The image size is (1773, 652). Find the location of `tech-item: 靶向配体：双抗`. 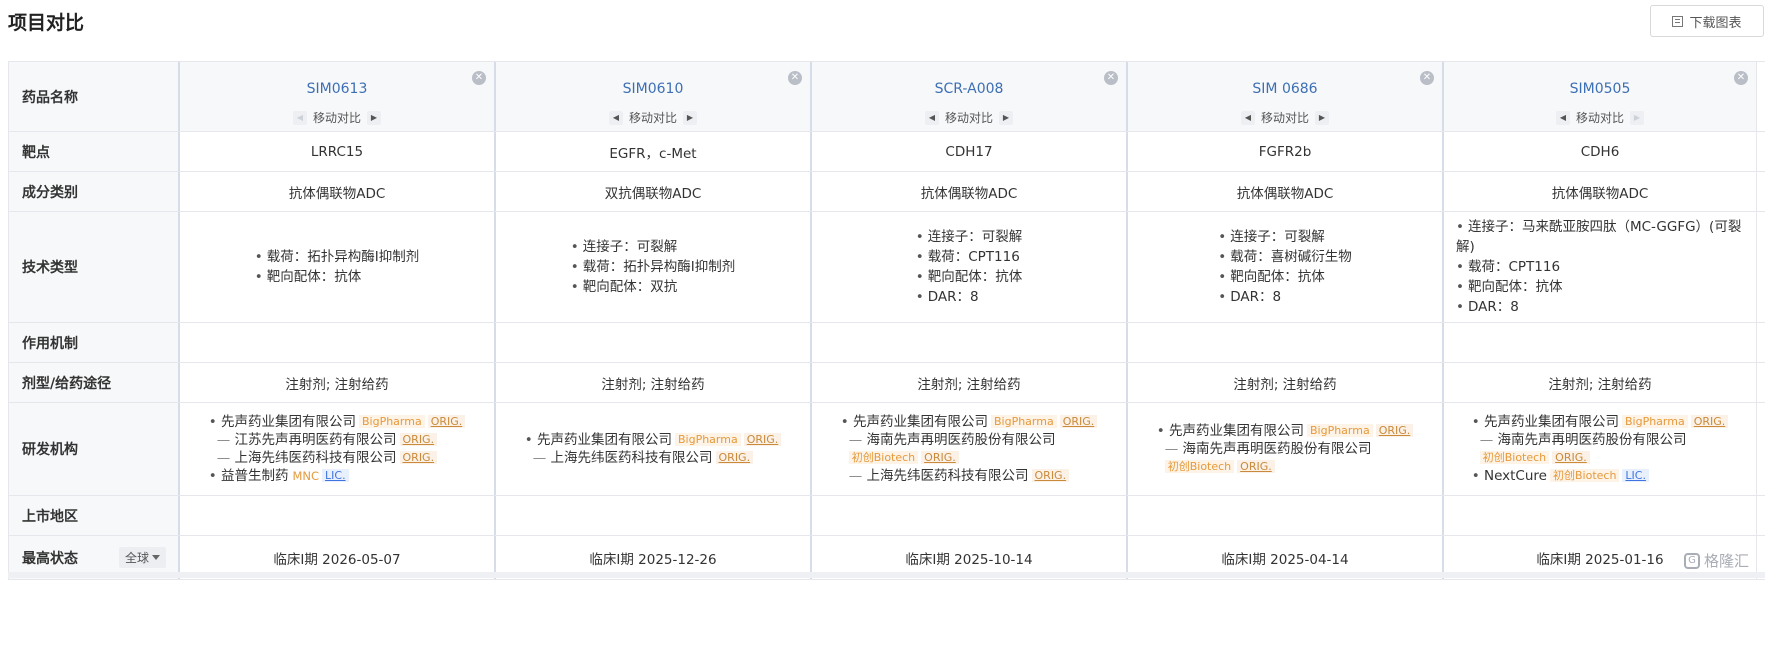

tech-item: 靶向配体：双抗 is located at coordinates (653, 287).